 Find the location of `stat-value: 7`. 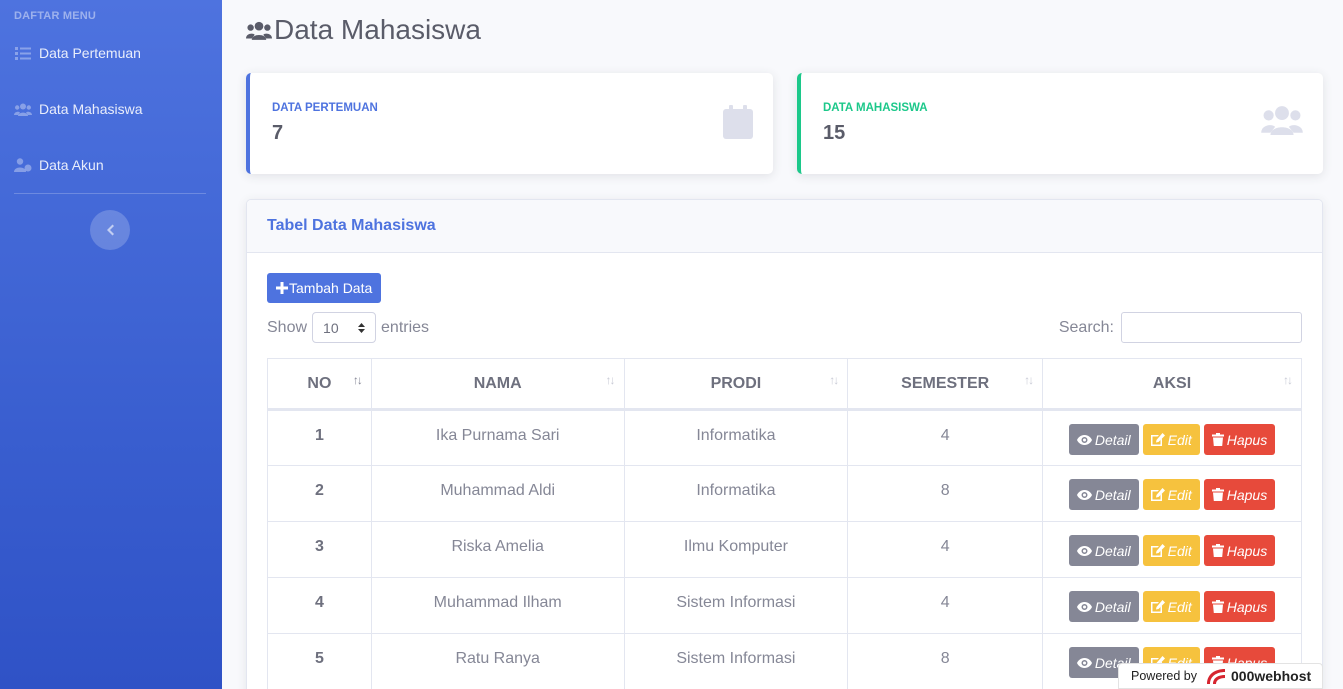

stat-value: 7 is located at coordinates (278, 133).